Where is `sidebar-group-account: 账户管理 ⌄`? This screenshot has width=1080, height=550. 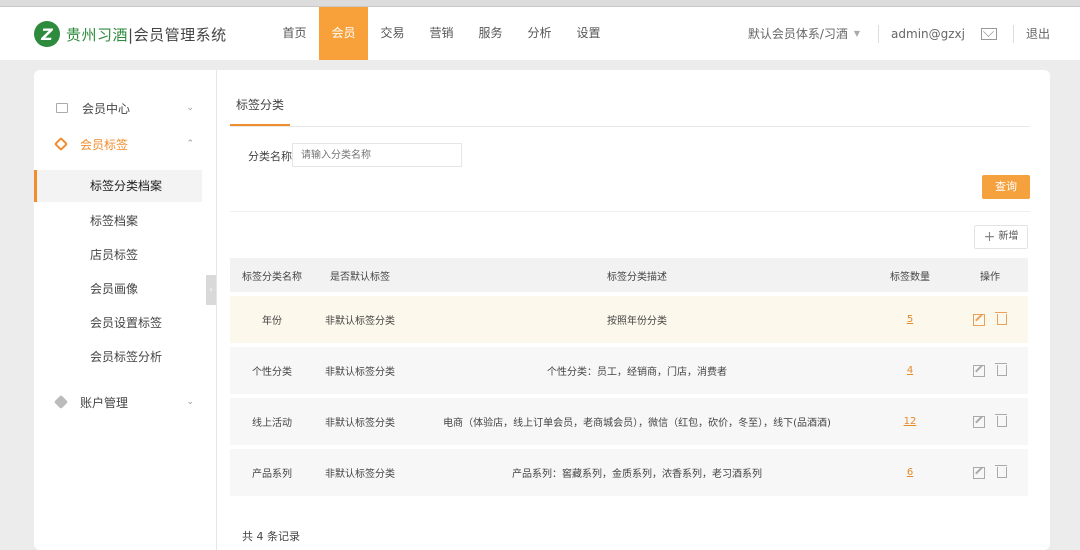 sidebar-group-account: 账户管理 ⌄ is located at coordinates (125, 402).